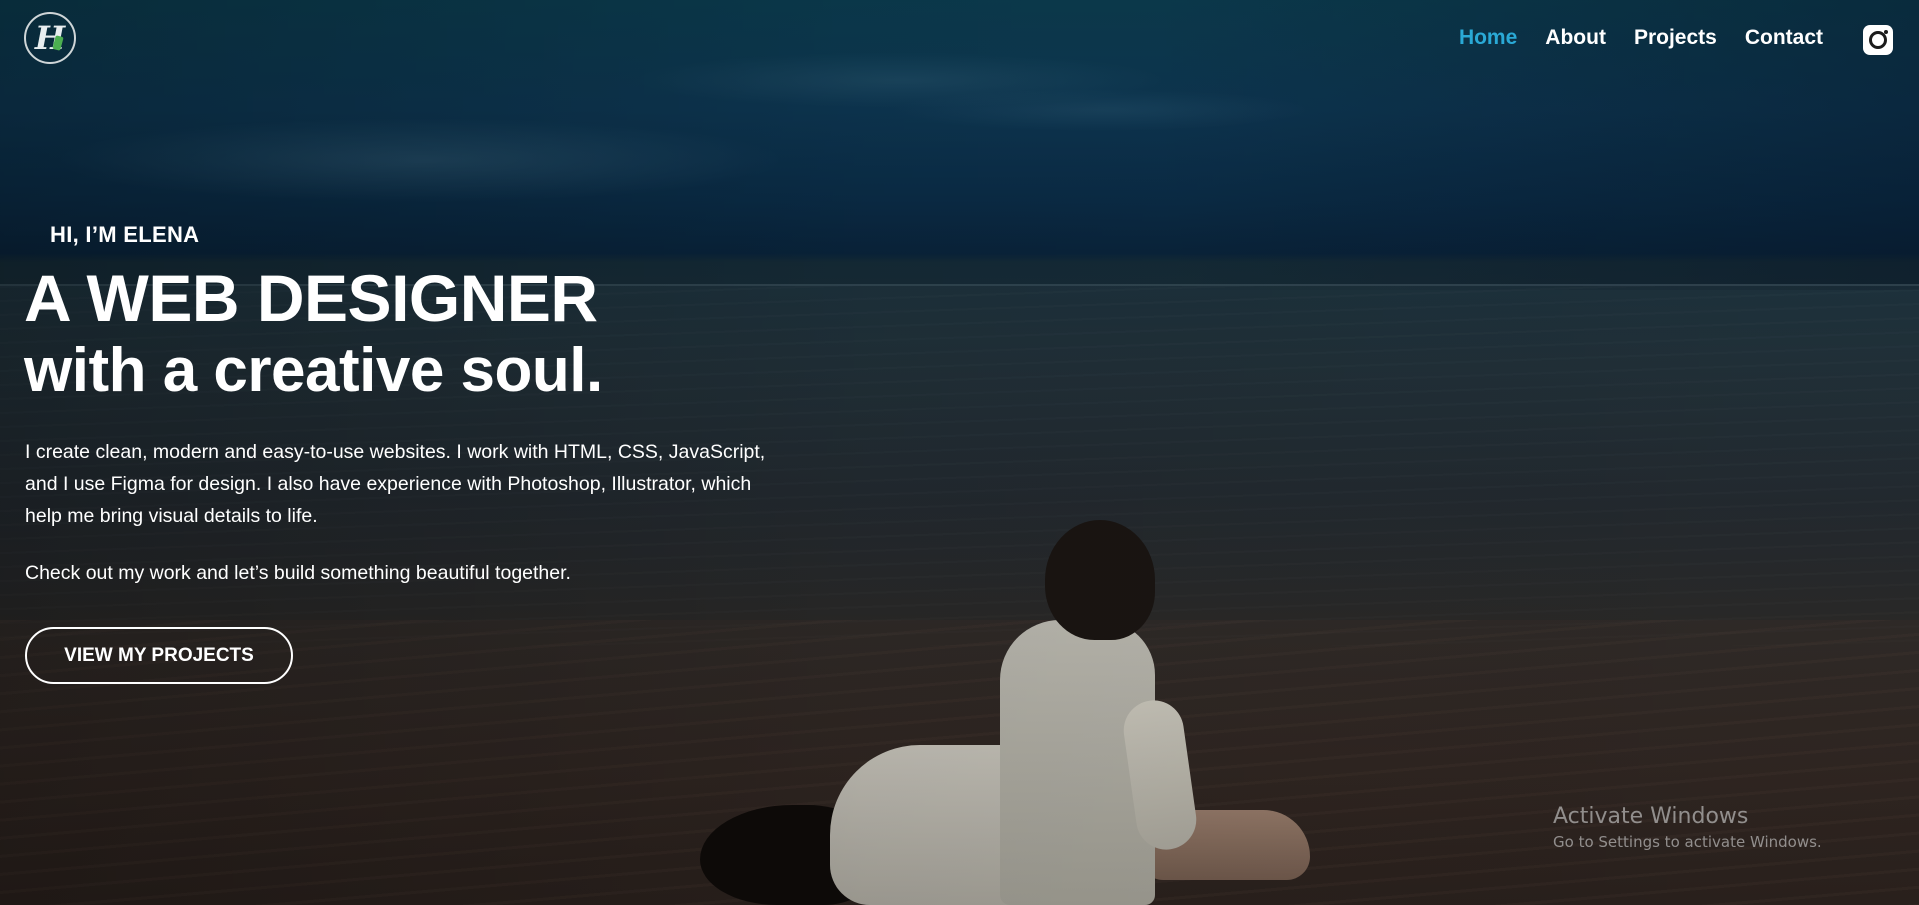 This screenshot has width=1919, height=905. I want to click on hero-headline: A WEB DESIGNER with a creative soul., so click(313, 333).